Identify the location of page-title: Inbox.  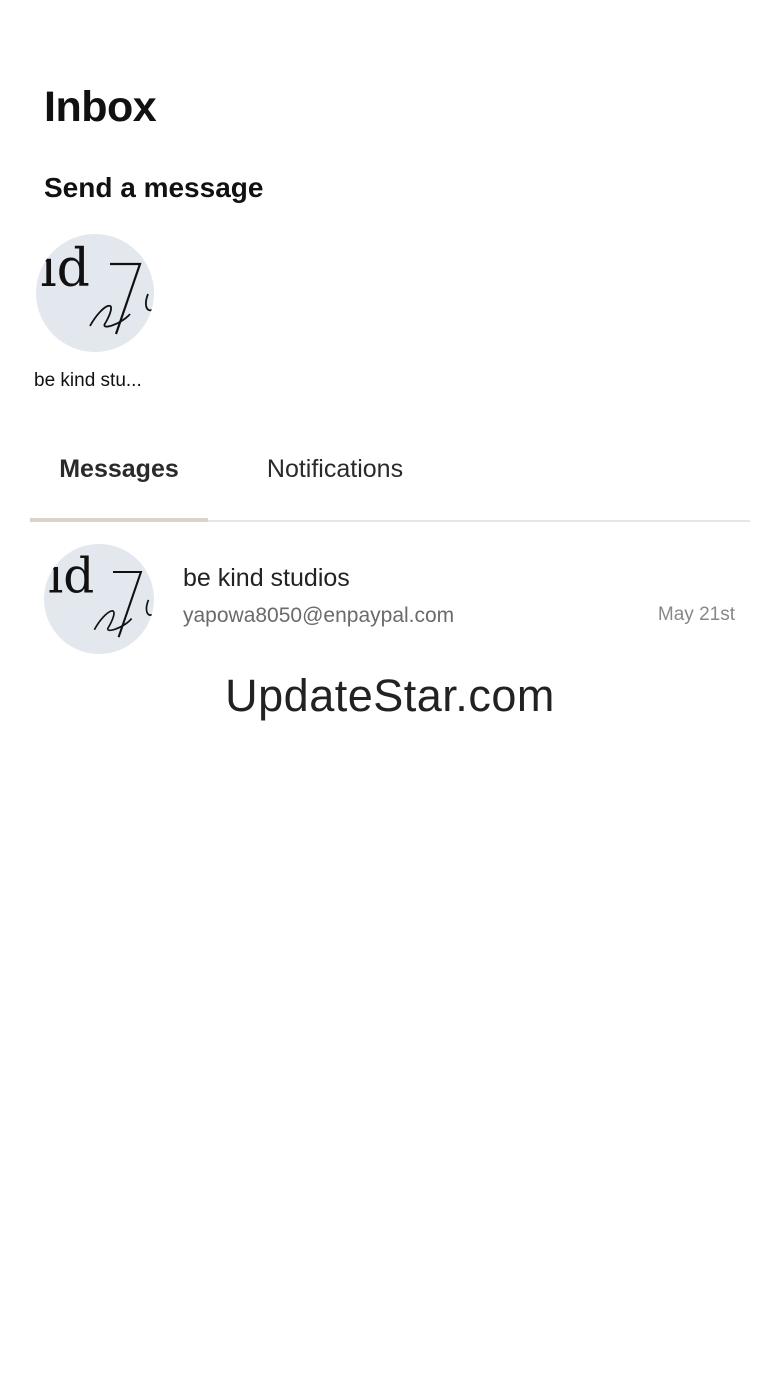
(100, 107).